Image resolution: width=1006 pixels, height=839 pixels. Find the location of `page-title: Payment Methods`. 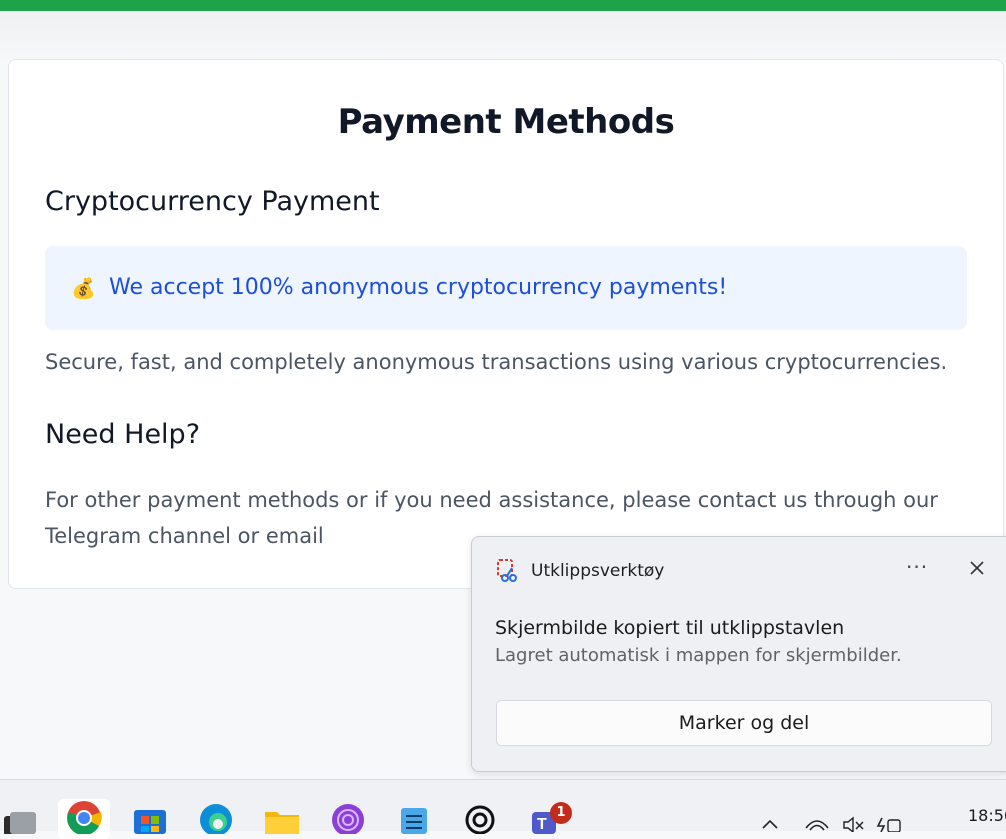

page-title: Payment Methods is located at coordinates (506, 122).